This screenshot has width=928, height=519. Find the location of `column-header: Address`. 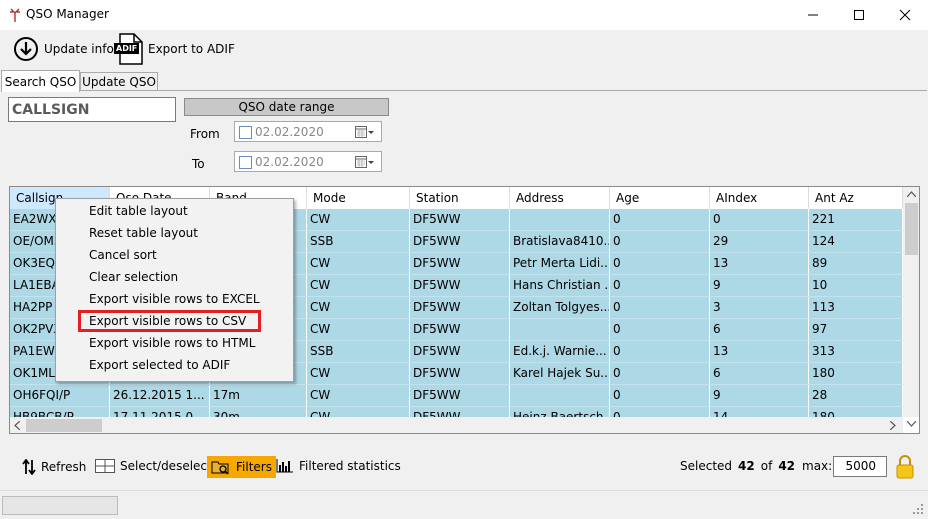

column-header: Address is located at coordinates (560, 198).